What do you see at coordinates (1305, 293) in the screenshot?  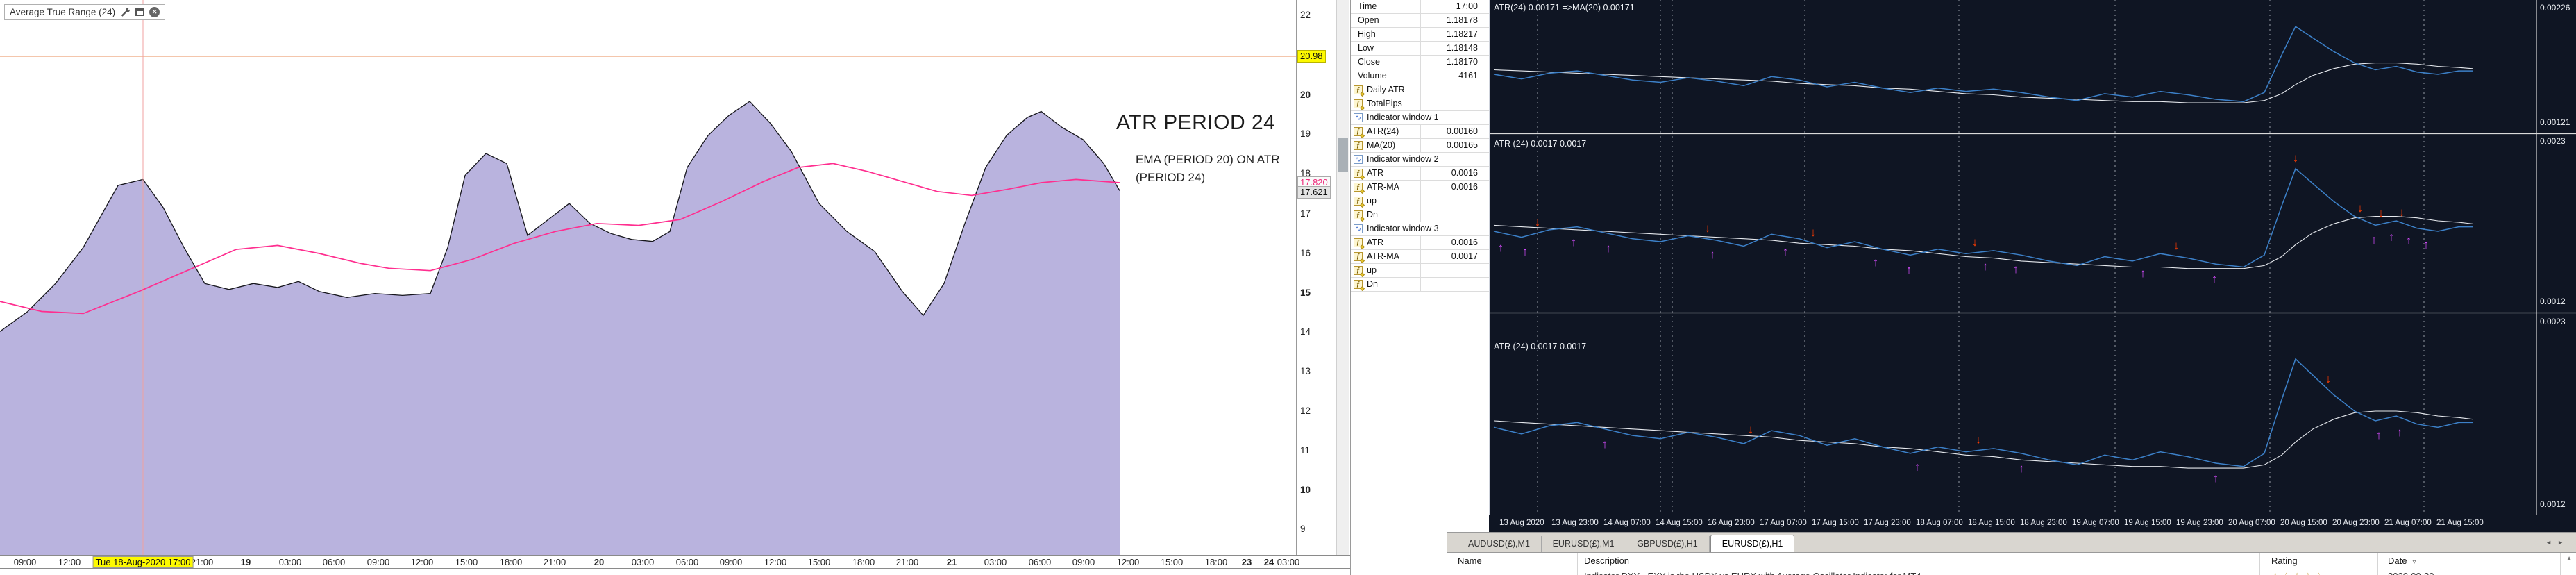 I see `y-axis-label: 15` at bounding box center [1305, 293].